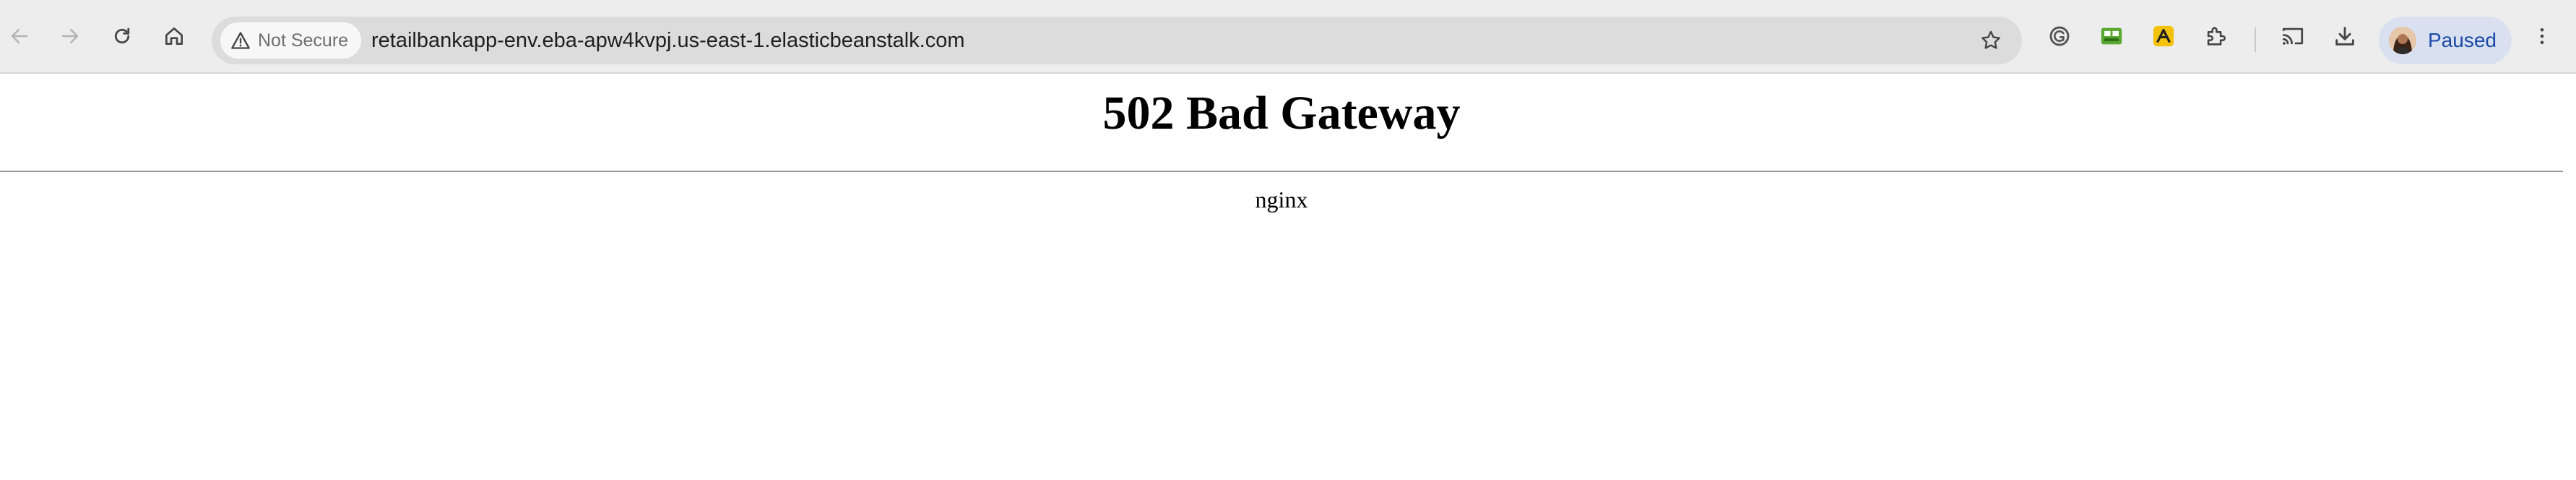  What do you see at coordinates (2403, 40) in the screenshot?
I see `avatar` at bounding box center [2403, 40].